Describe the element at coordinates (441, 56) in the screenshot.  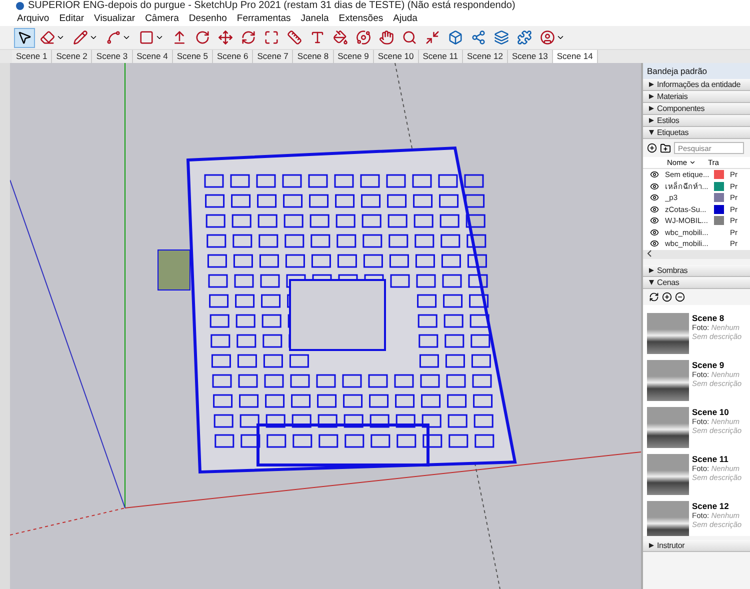
I see `scene-tab: Scene 11` at that location.